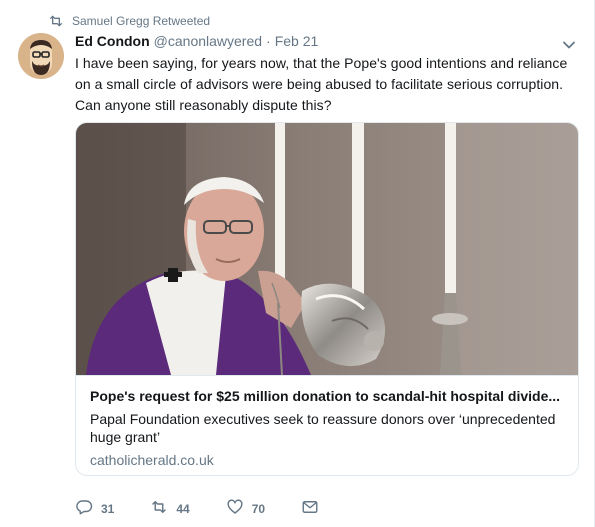 This screenshot has width=595, height=527. What do you see at coordinates (84, 508) in the screenshot?
I see `reply-icon` at bounding box center [84, 508].